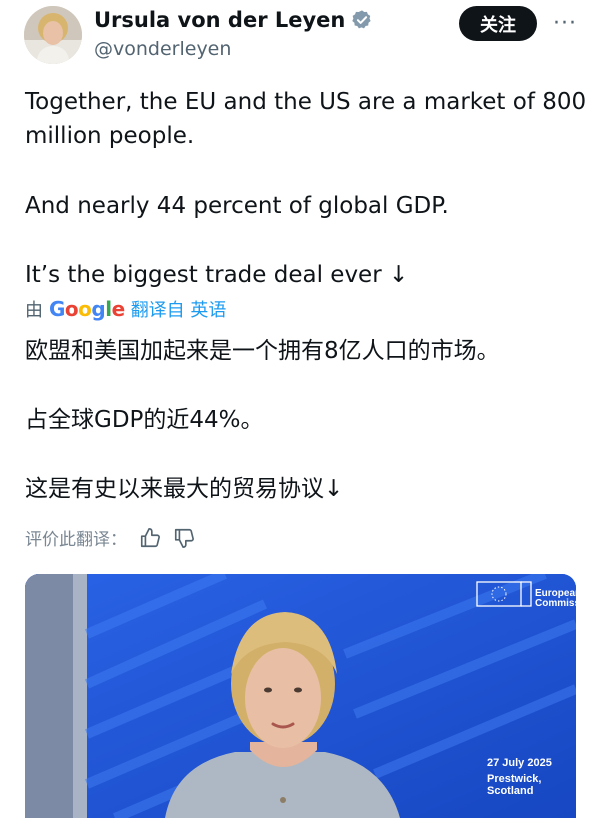 The width and height of the screenshot is (600, 818). I want to click on translate-source-link: 翻译自 英语, so click(179, 309).